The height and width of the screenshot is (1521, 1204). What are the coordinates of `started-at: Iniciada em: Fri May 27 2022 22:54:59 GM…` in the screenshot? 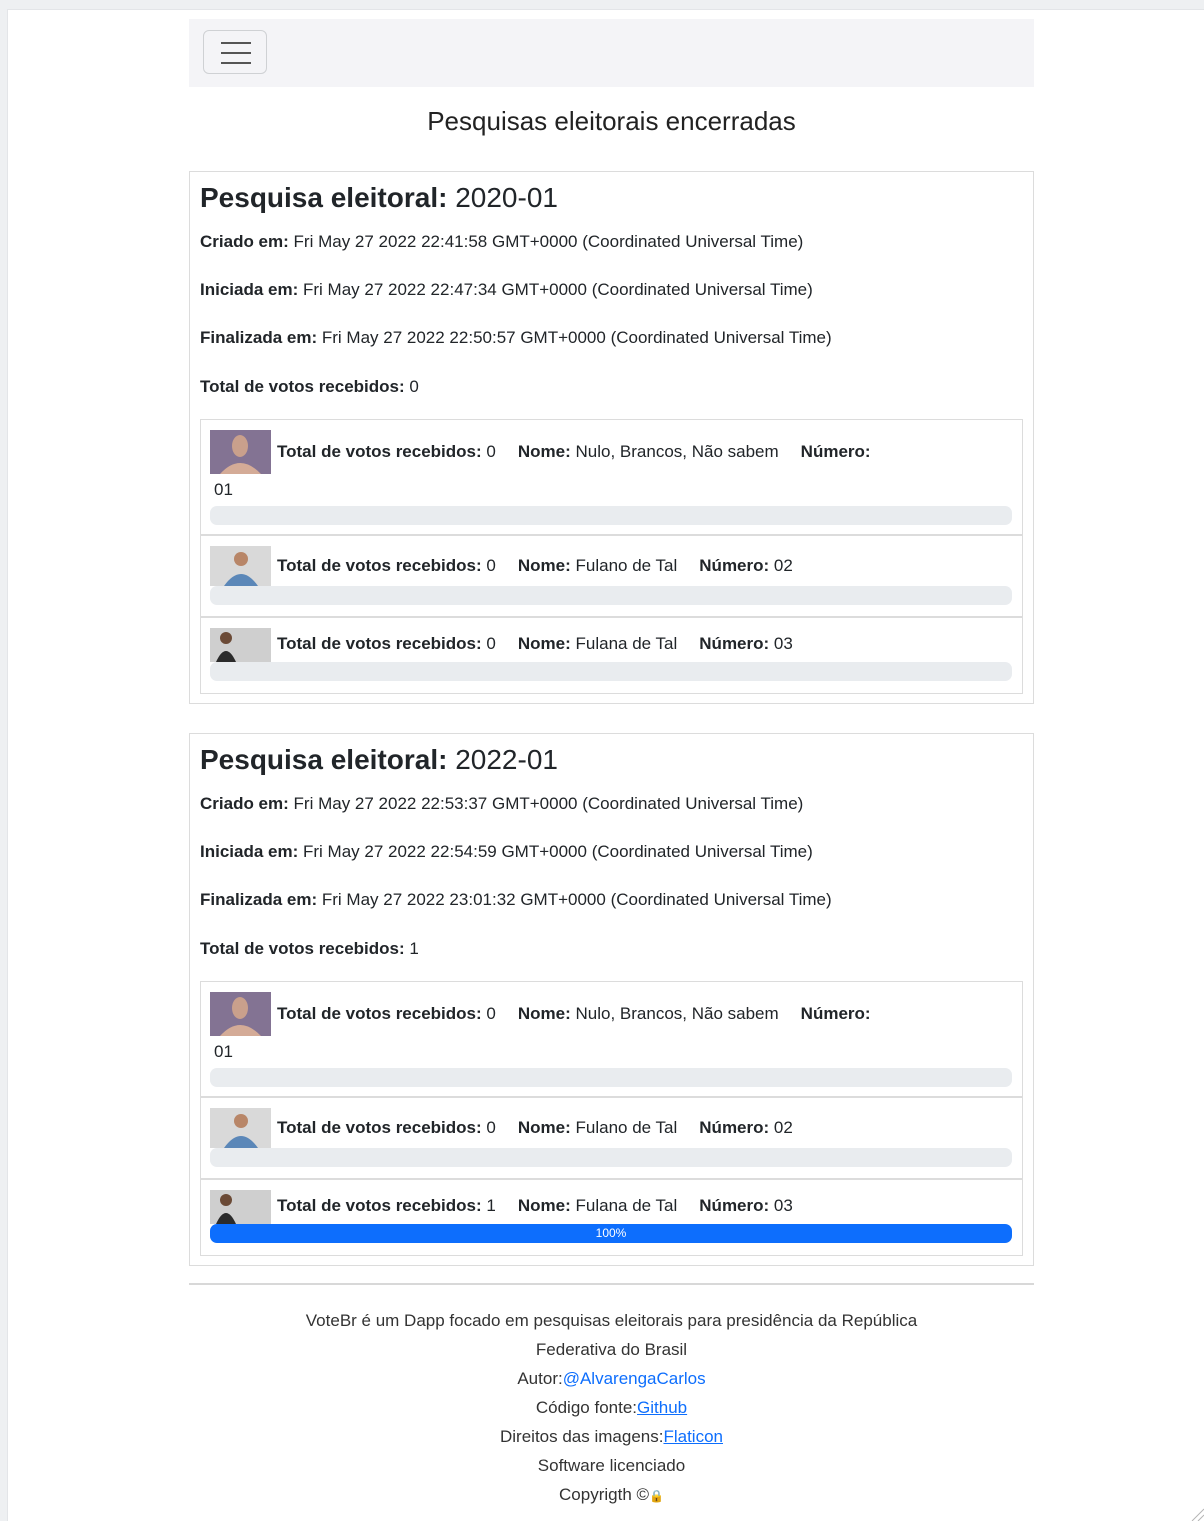 It's located at (506, 852).